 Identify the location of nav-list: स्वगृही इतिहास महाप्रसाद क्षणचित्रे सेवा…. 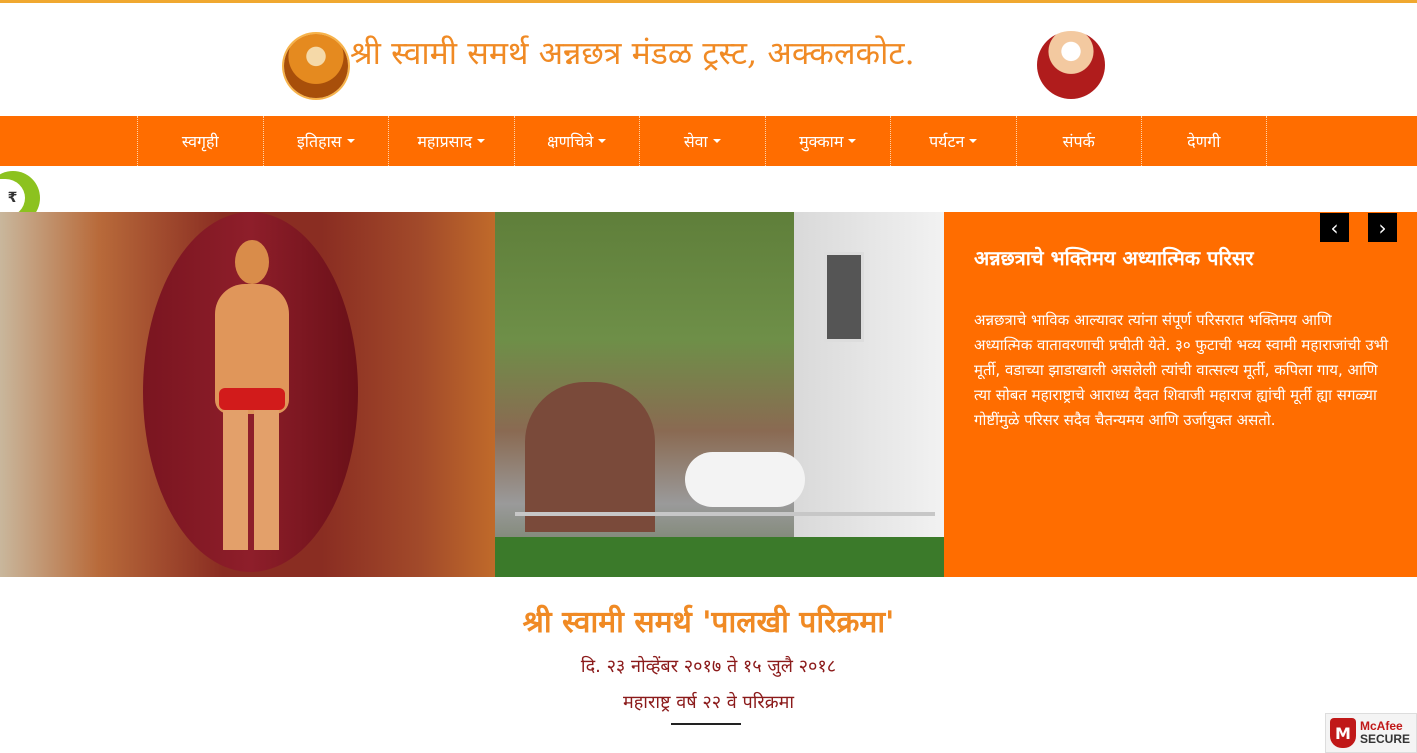
(702, 141).